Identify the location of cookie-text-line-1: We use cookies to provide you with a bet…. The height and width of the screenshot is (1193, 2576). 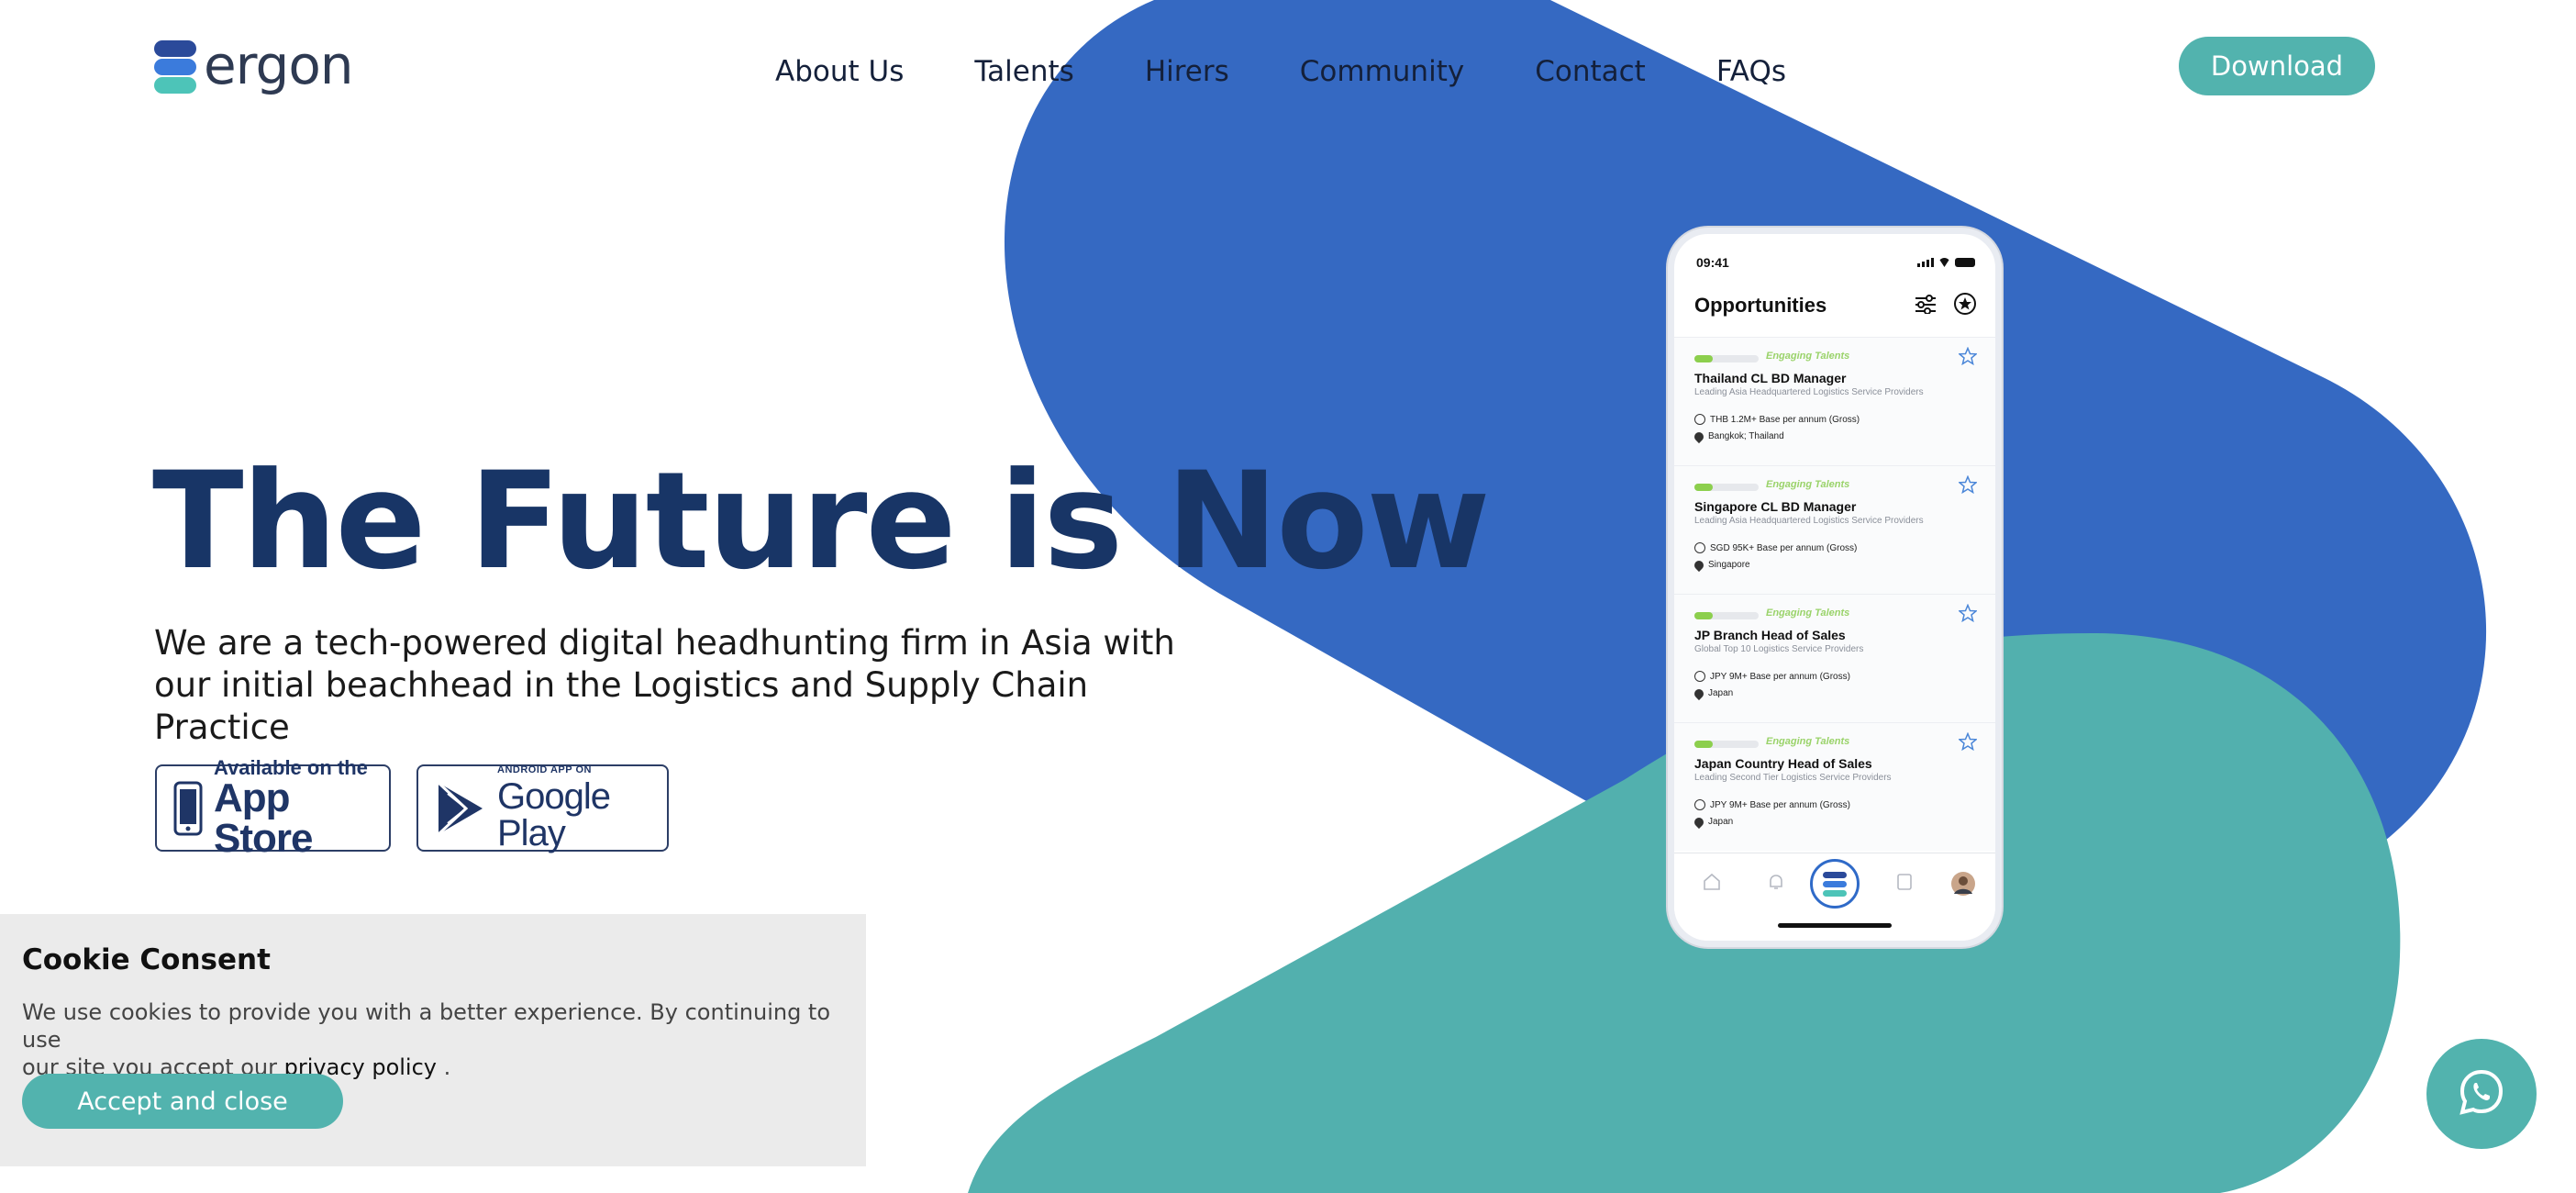
(426, 1026).